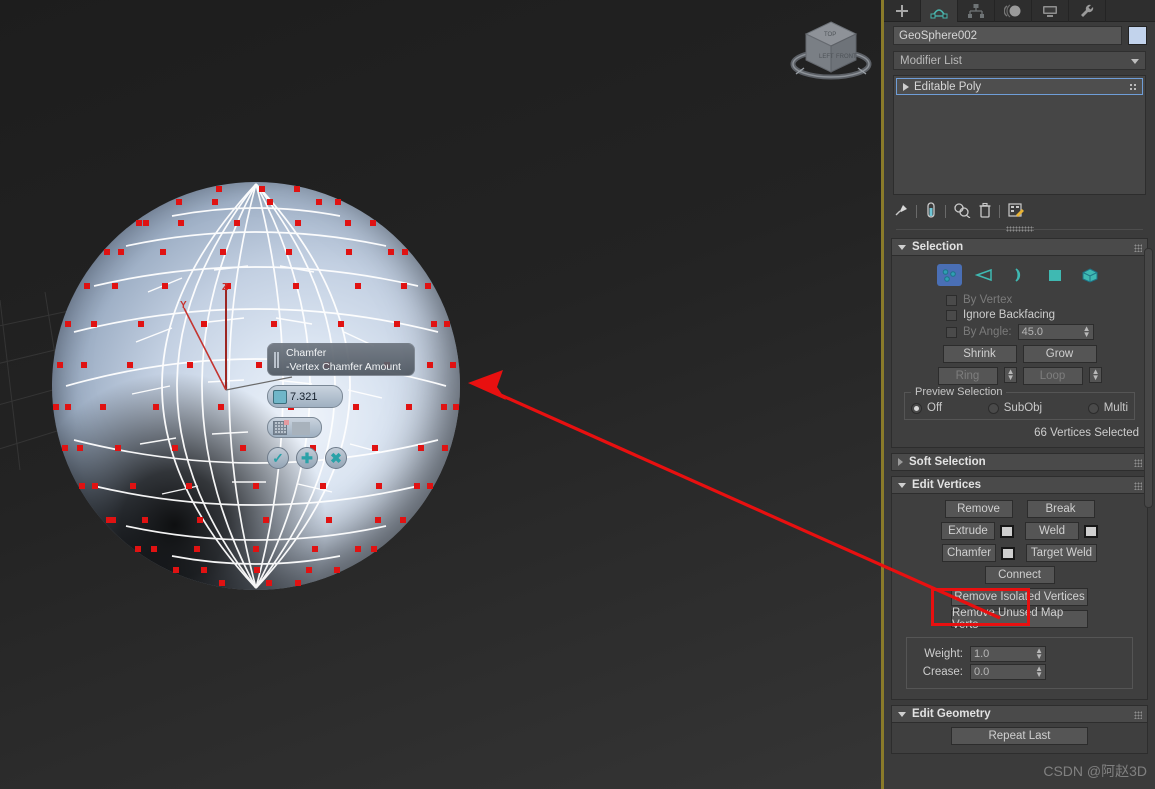 The width and height of the screenshot is (1155, 789). I want to click on hierarchy-tab, so click(976, 11).